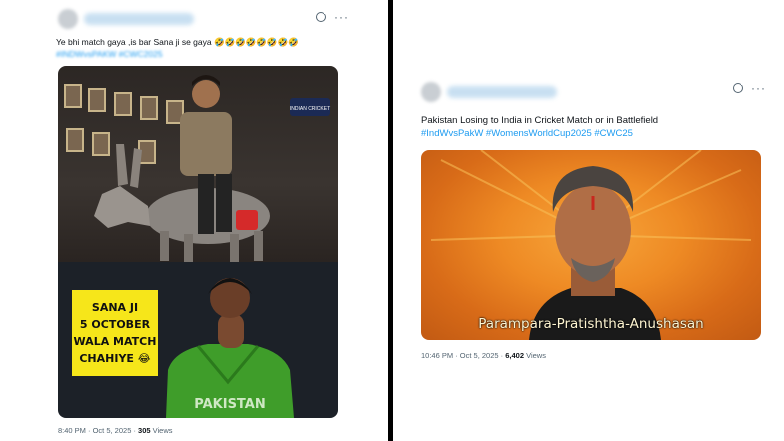  What do you see at coordinates (98, 430) in the screenshot?
I see `post-timestamp: 8:40 PM · Oct 5, 2025 ·` at bounding box center [98, 430].